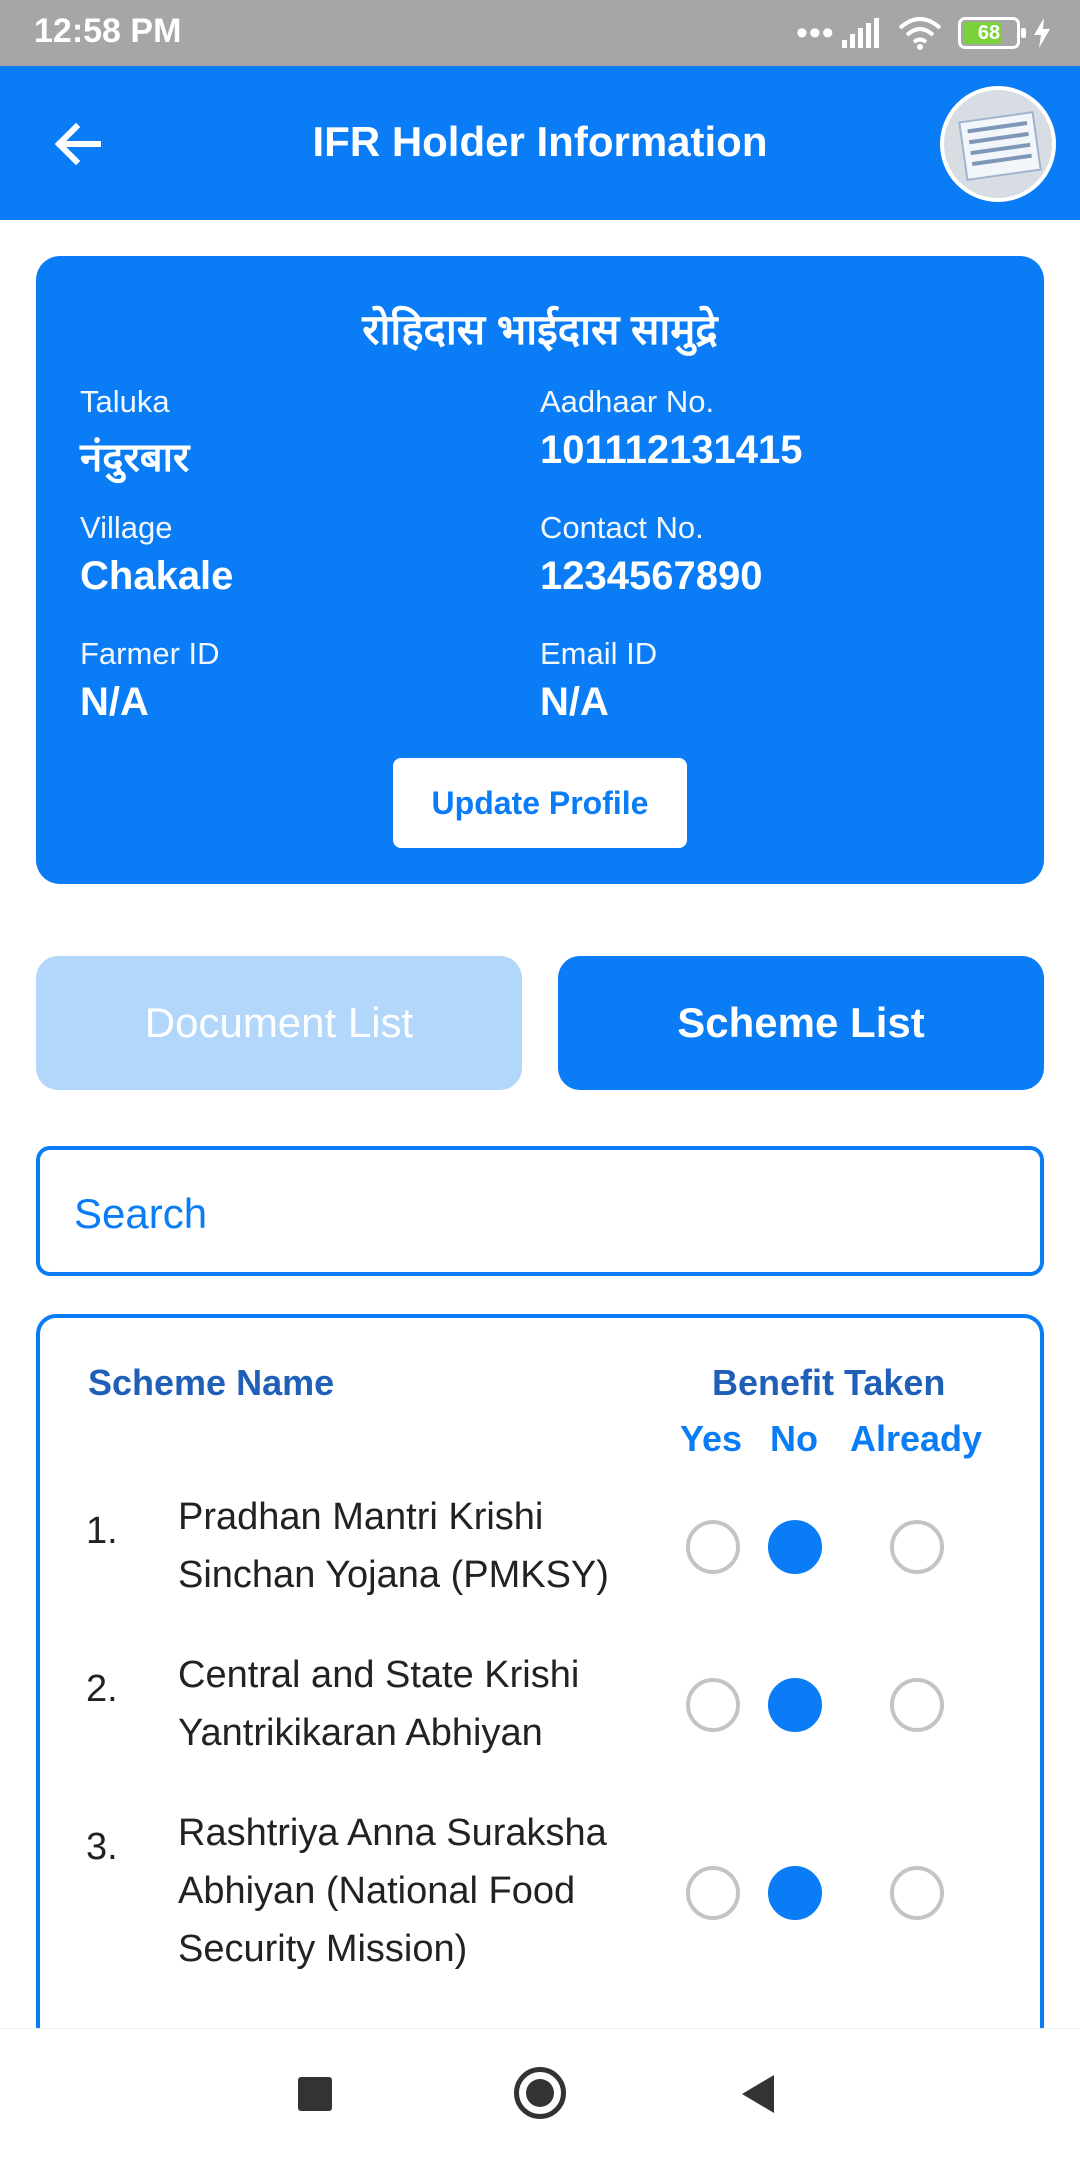  Describe the element at coordinates (998, 144) in the screenshot. I see `avatar` at that location.